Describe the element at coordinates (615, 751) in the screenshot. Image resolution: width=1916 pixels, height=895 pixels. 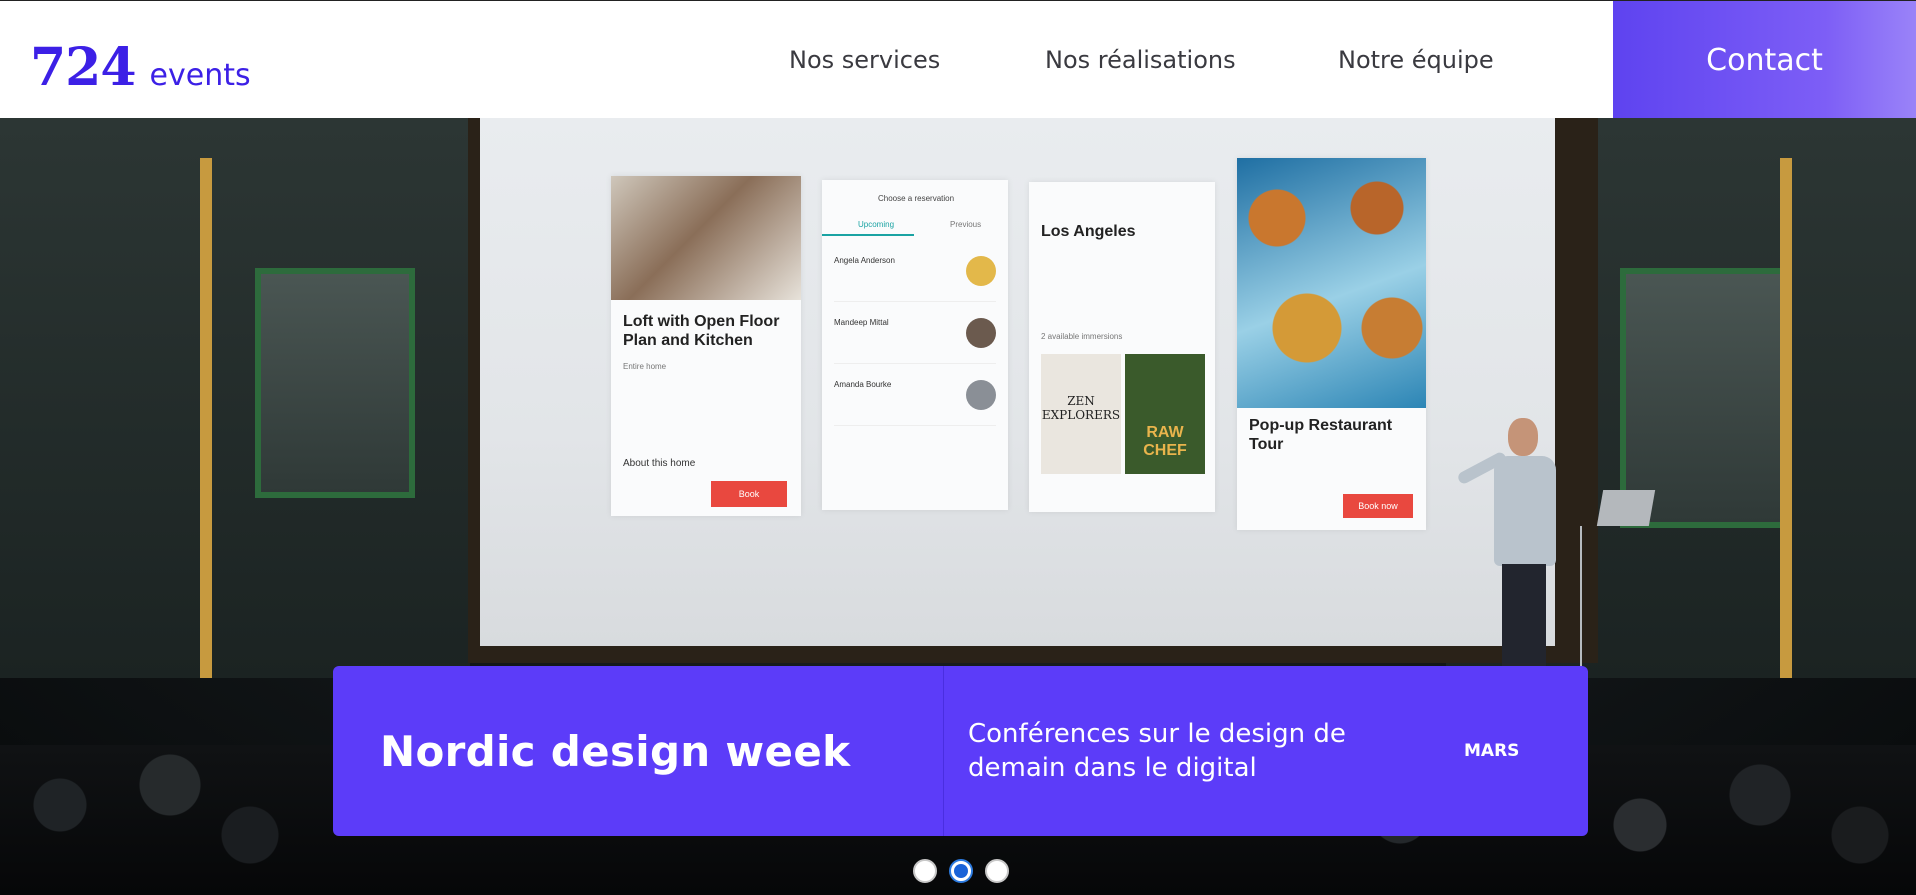
I see `event-title: Nordic design week` at that location.